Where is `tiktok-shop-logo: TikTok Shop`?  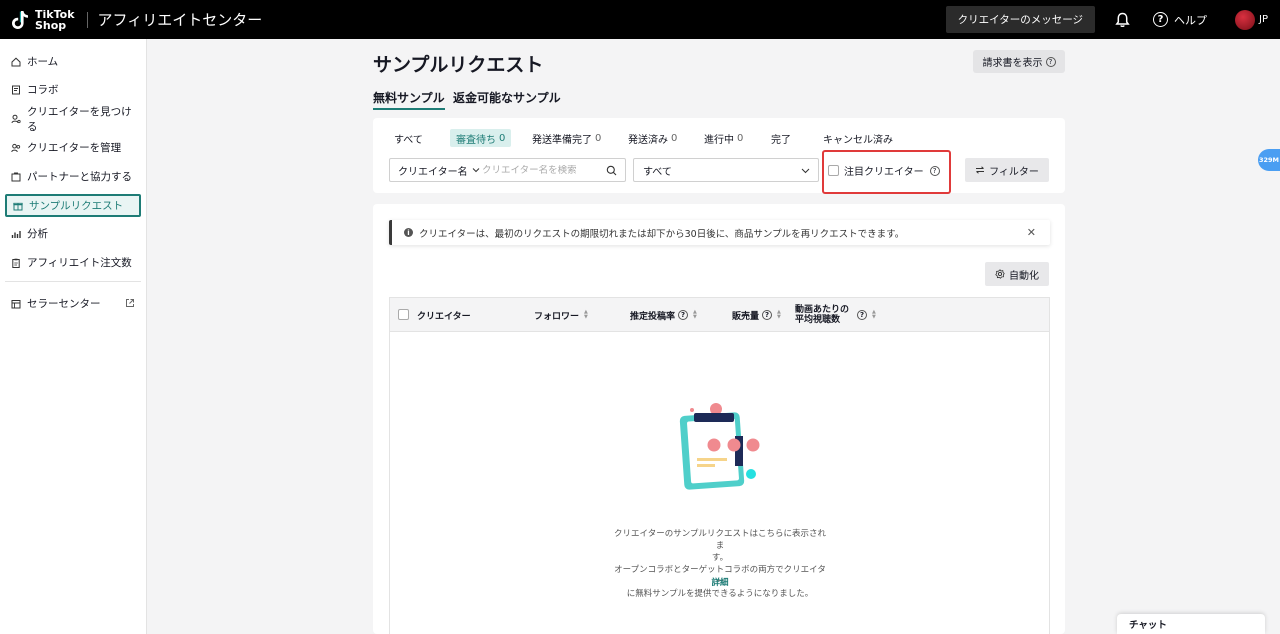 tiktok-shop-logo: TikTok Shop is located at coordinates (42, 20).